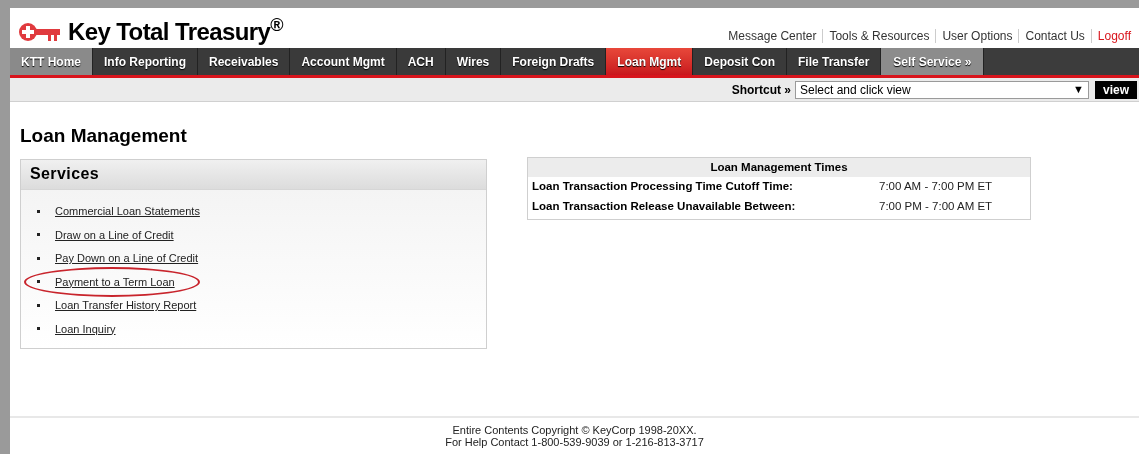 This screenshot has height=454, width=1139. What do you see at coordinates (1116, 89) in the screenshot?
I see `view-button: view` at bounding box center [1116, 89].